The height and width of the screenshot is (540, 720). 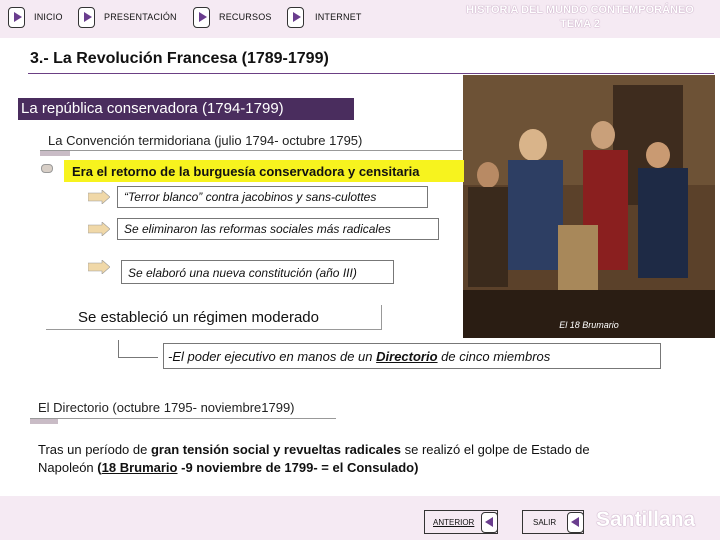 What do you see at coordinates (454, 522) in the screenshot?
I see `anterior-label: ANTERIOR` at bounding box center [454, 522].